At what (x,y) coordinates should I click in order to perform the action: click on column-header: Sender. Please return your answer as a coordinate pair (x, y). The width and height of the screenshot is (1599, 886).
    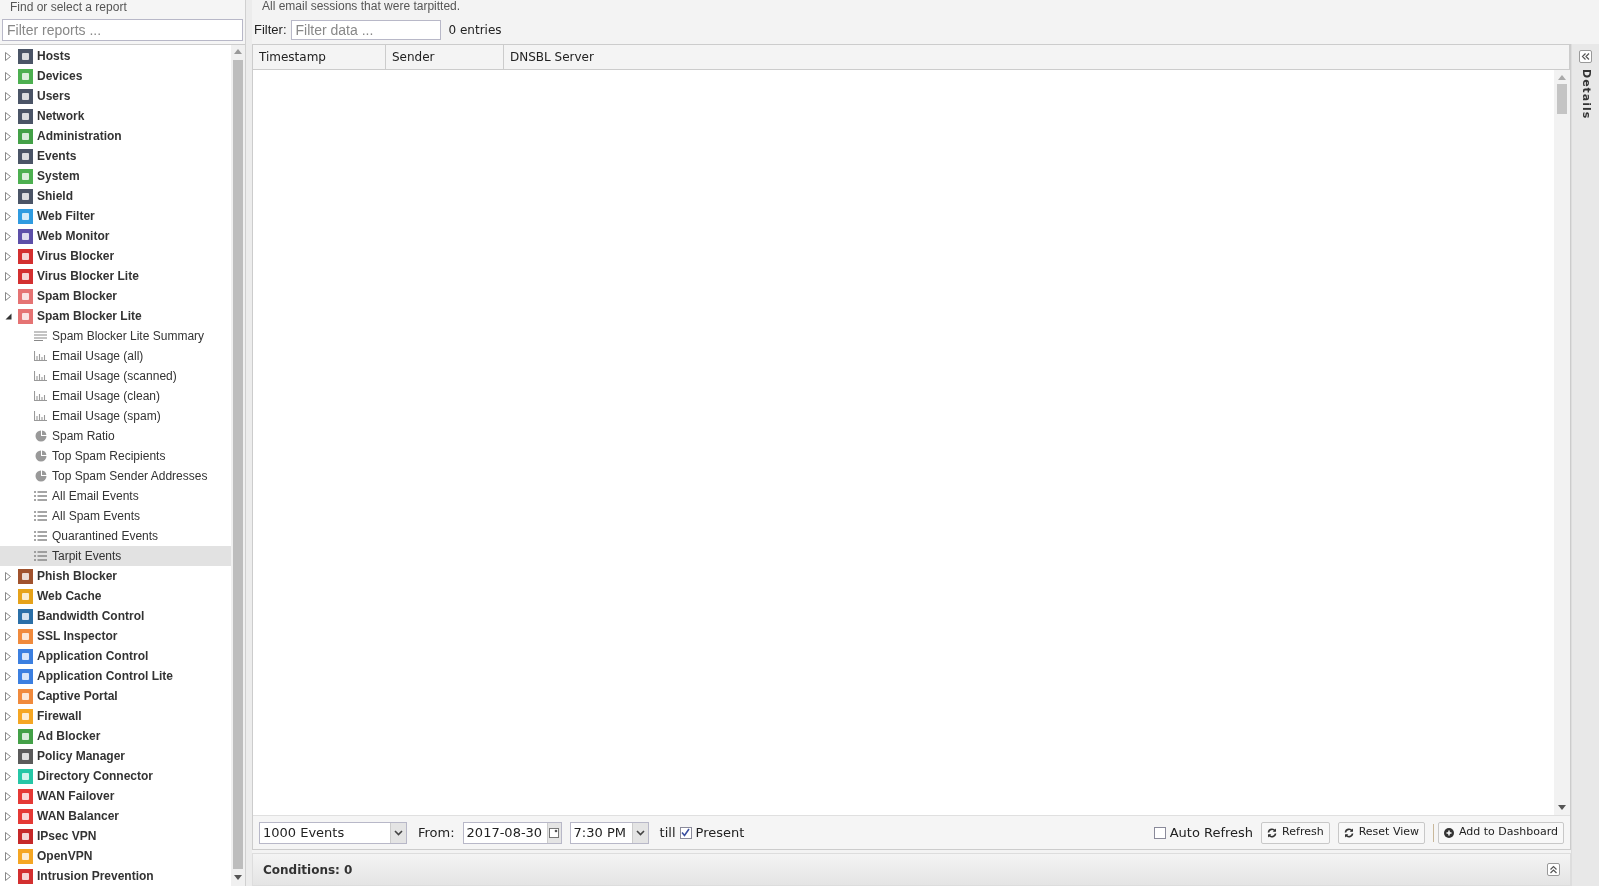
    Looking at the image, I should click on (445, 57).